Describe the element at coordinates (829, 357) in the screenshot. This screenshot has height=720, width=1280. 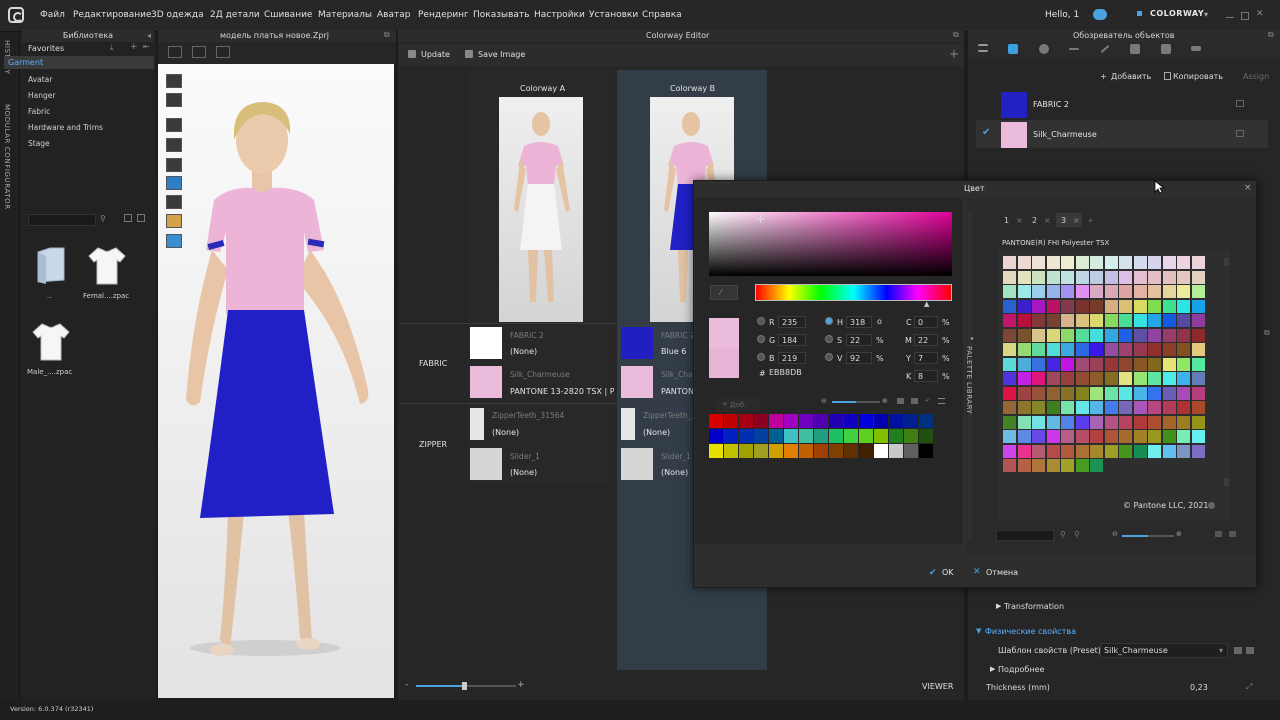
I see `hsv-radio` at that location.